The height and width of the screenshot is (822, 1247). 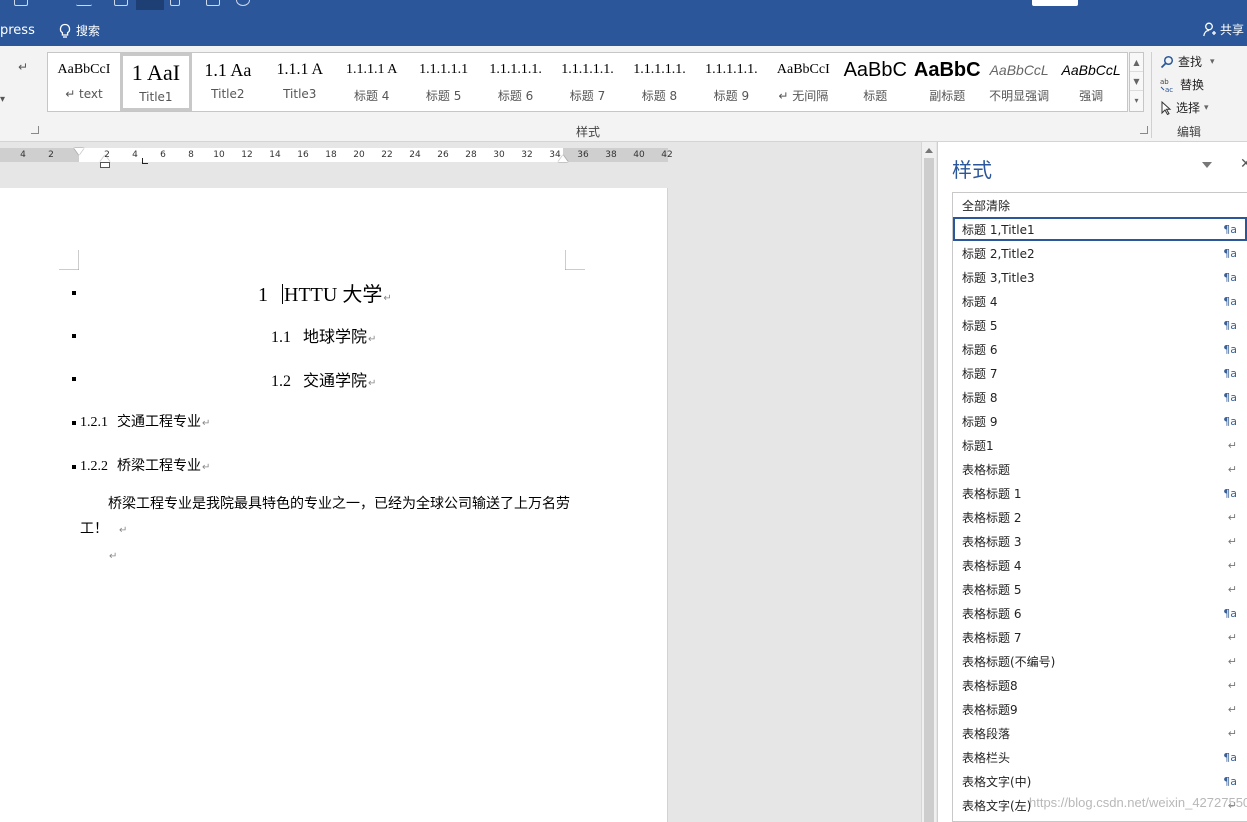 I want to click on tab-express: press, so click(x=17, y=30).